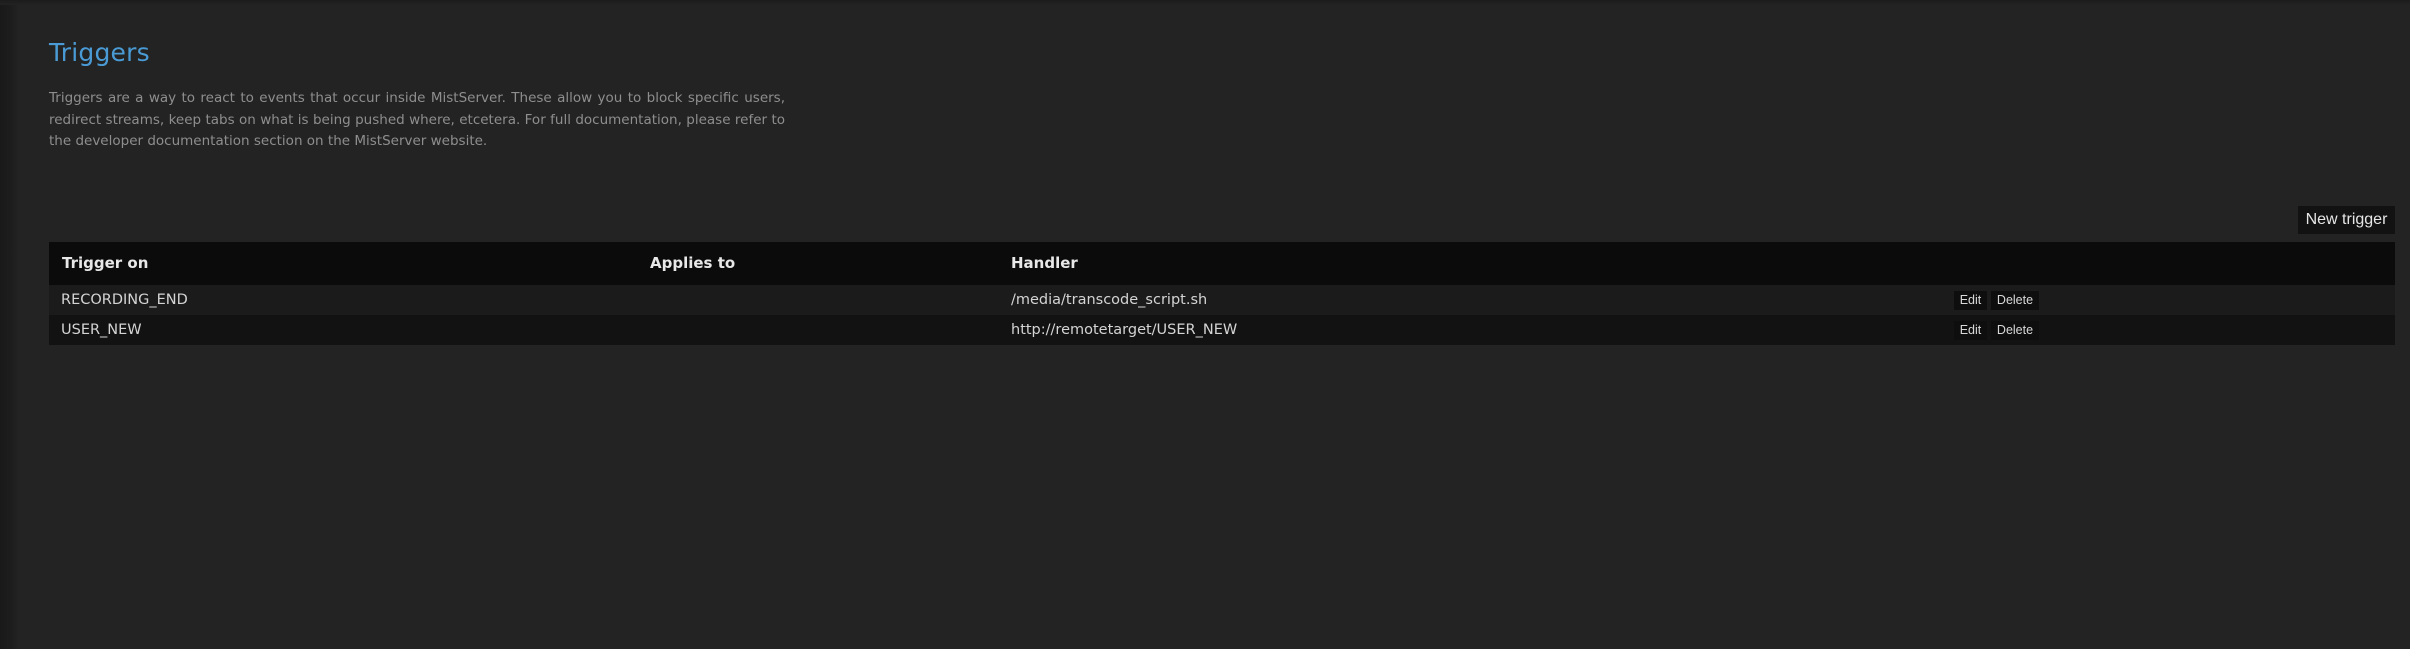  I want to click on handler-cell: /media/transcode_script.sh, so click(1109, 300).